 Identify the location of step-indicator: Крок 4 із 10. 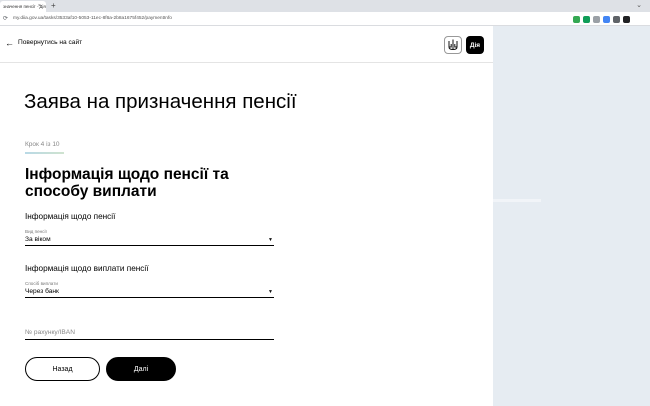
(42, 144).